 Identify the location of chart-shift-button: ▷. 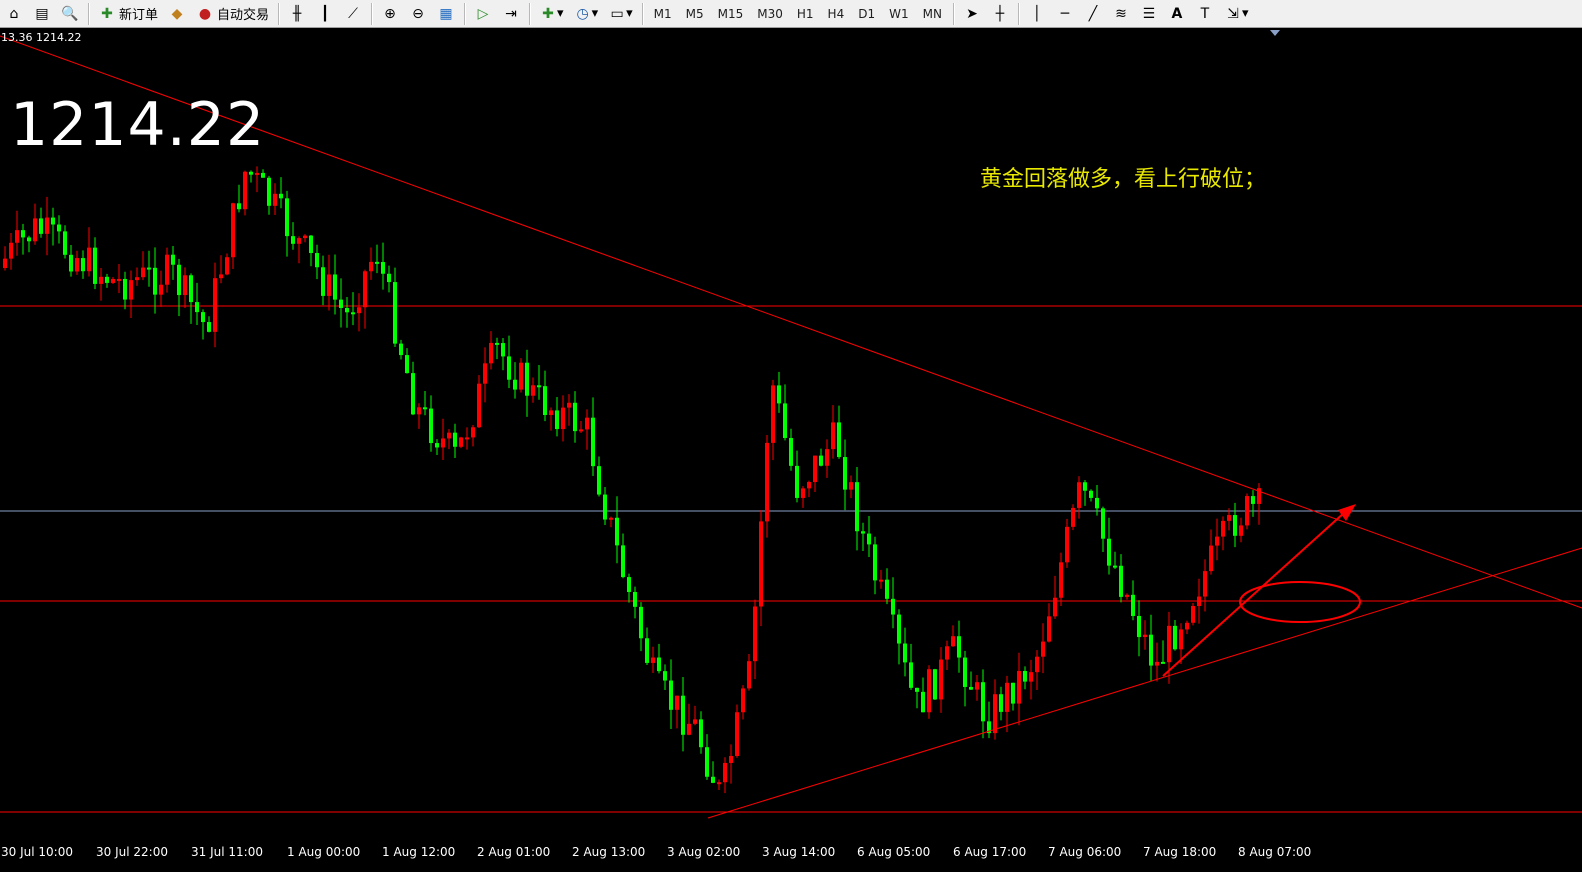
(483, 14).